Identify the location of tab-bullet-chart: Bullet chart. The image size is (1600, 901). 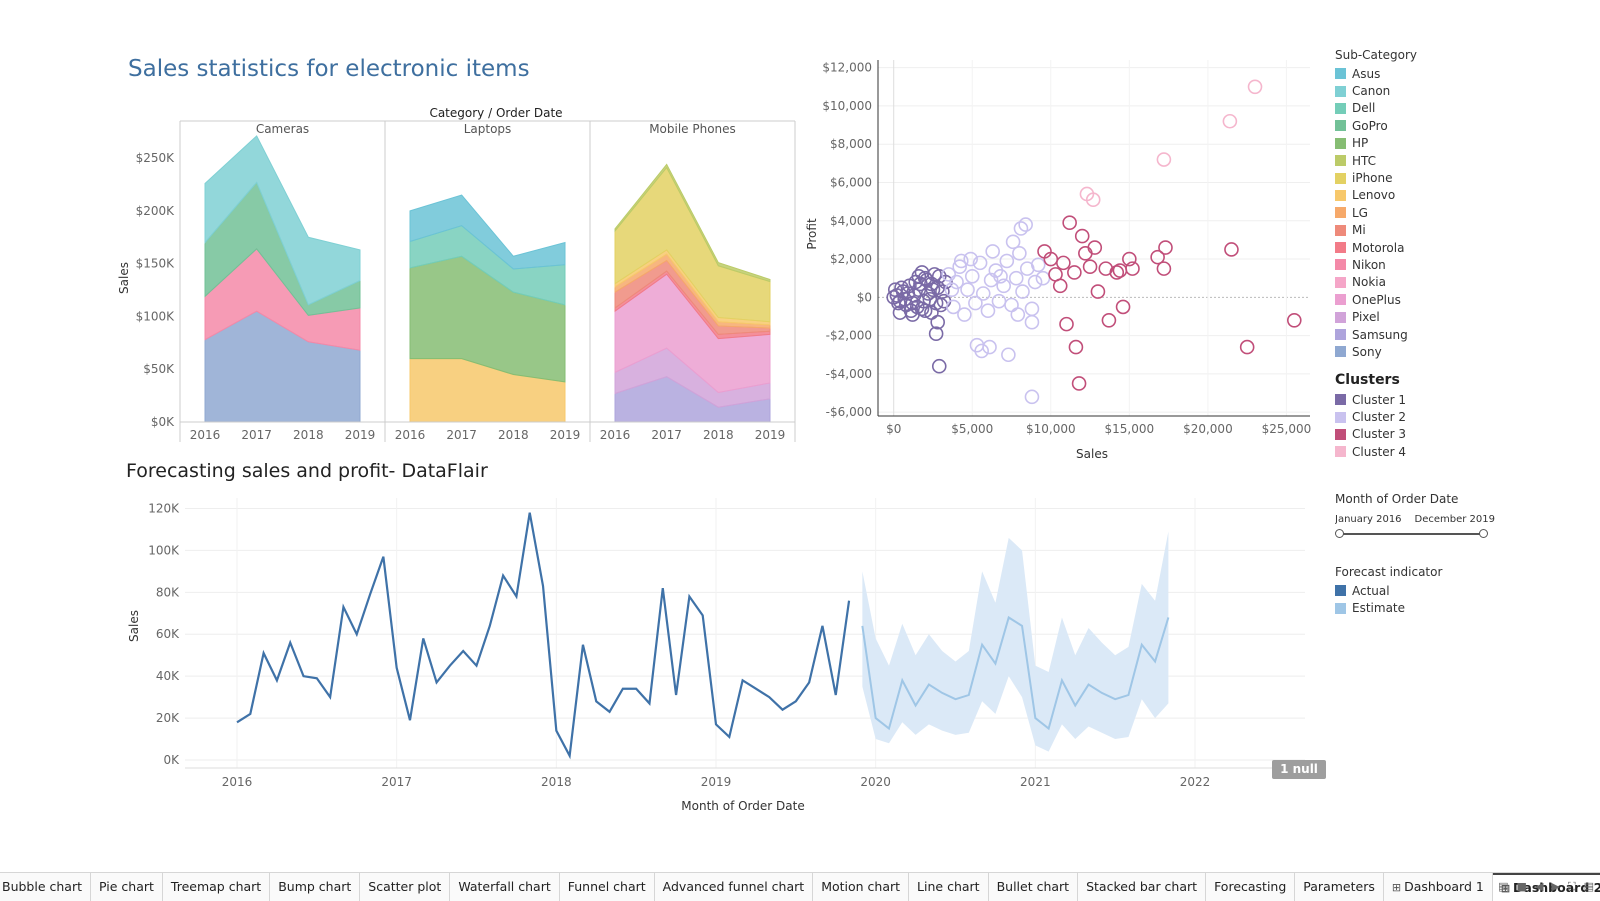
(1034, 887).